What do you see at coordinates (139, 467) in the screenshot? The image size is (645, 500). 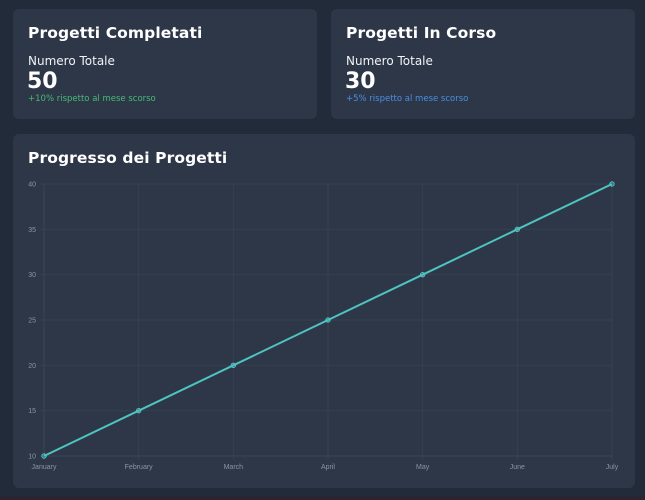 I see `x-tick-label: February` at bounding box center [139, 467].